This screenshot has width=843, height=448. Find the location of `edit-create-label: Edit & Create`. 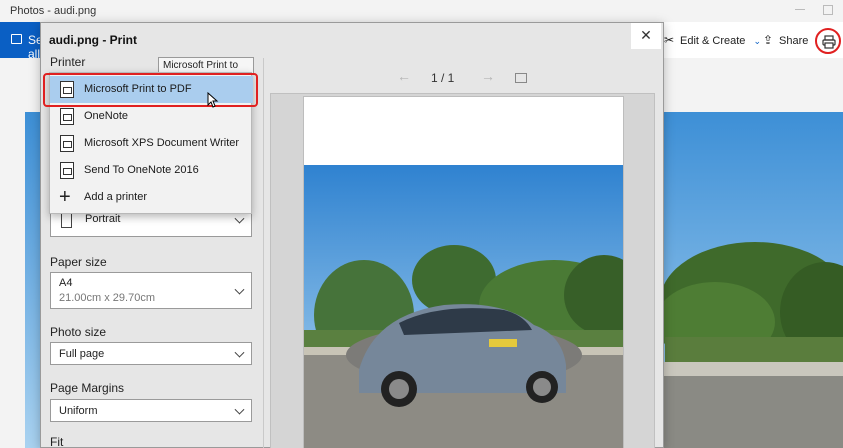

edit-create-label: Edit & Create is located at coordinates (713, 41).